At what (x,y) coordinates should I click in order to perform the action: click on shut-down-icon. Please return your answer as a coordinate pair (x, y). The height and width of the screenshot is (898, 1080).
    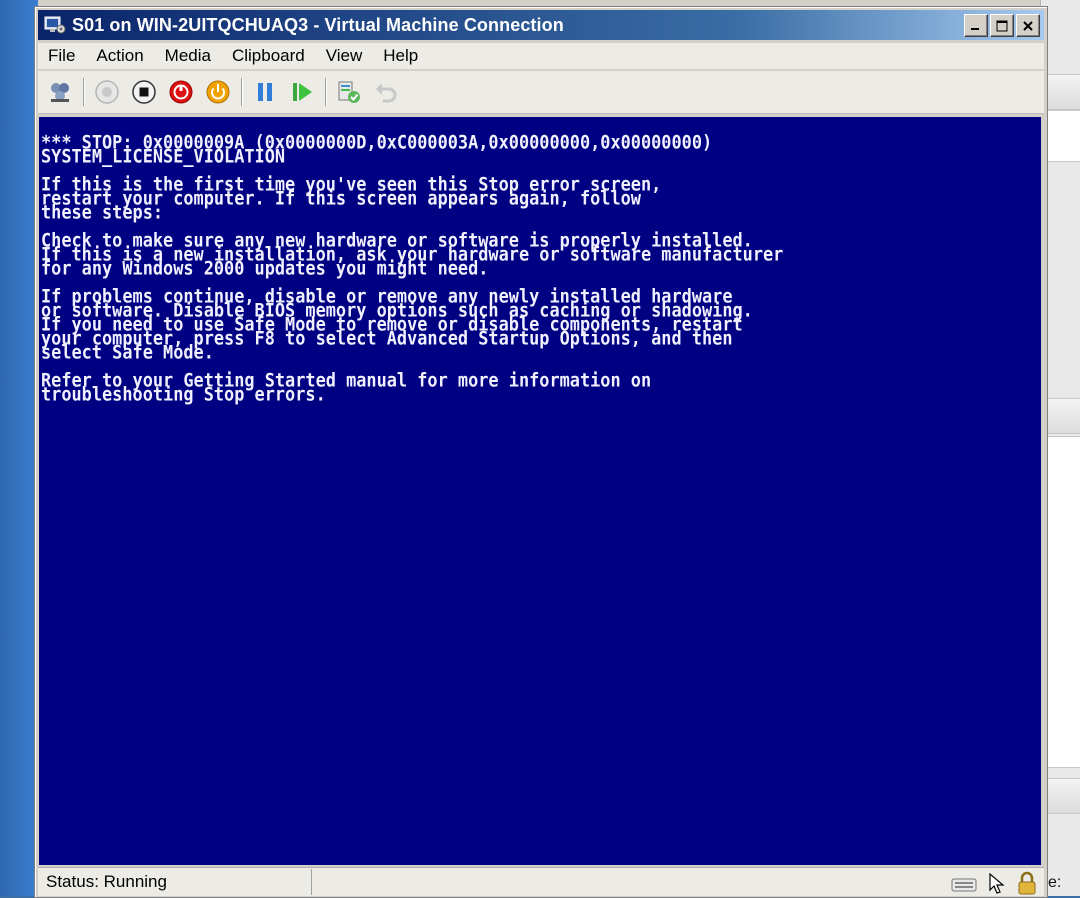
    Looking at the image, I should click on (181, 92).